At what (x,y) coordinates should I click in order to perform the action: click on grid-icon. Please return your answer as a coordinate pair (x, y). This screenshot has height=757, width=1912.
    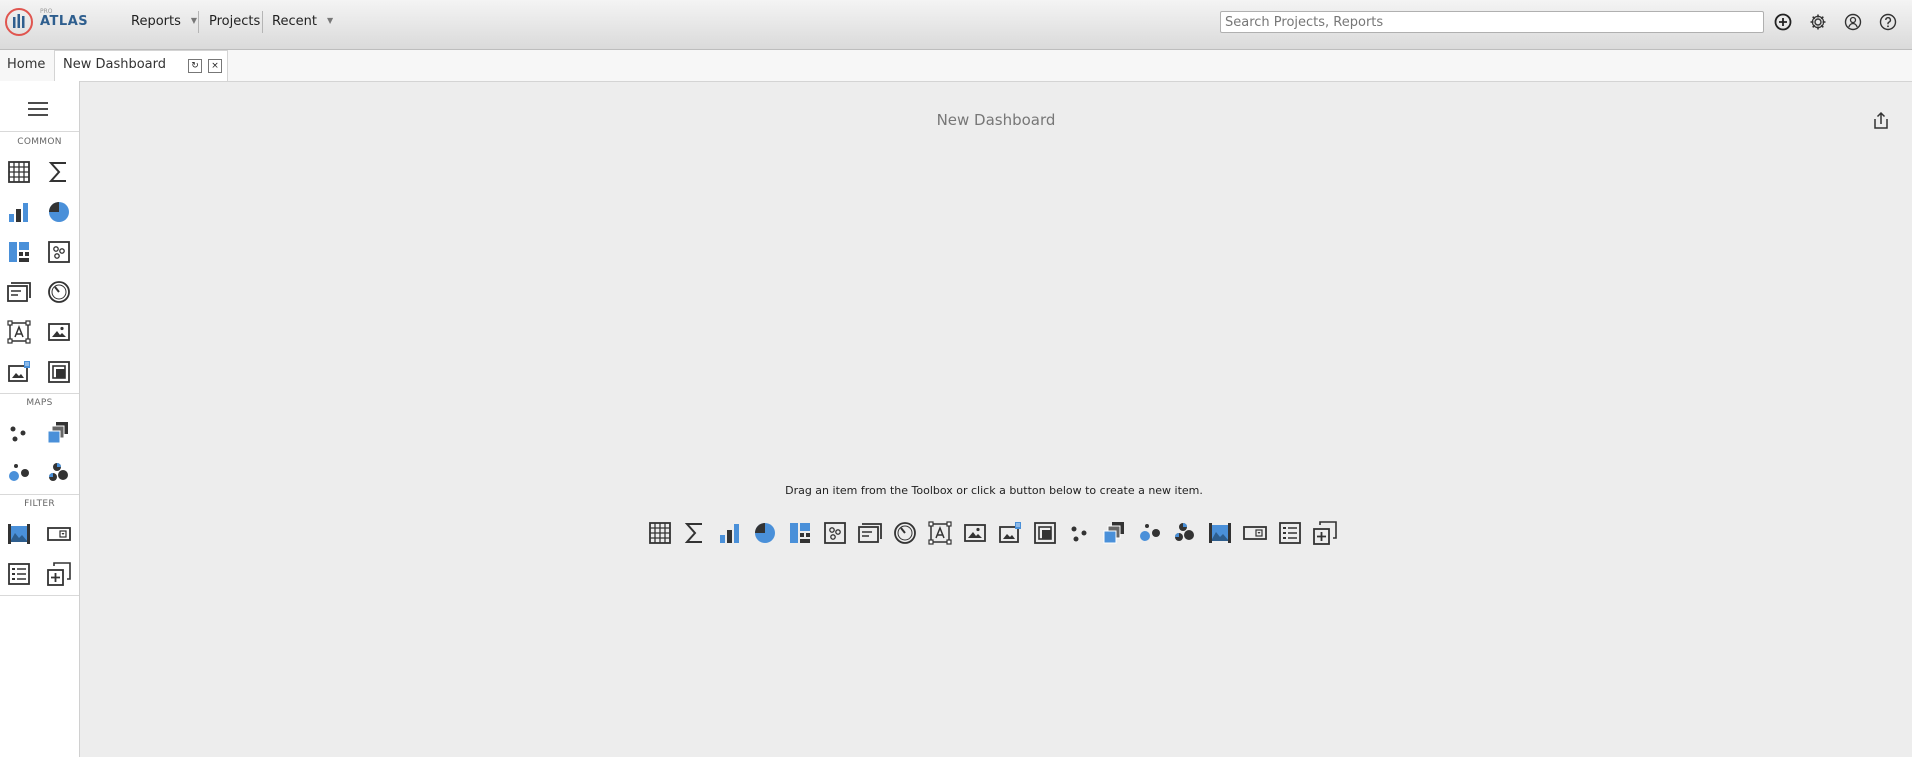
    Looking at the image, I should click on (19, 172).